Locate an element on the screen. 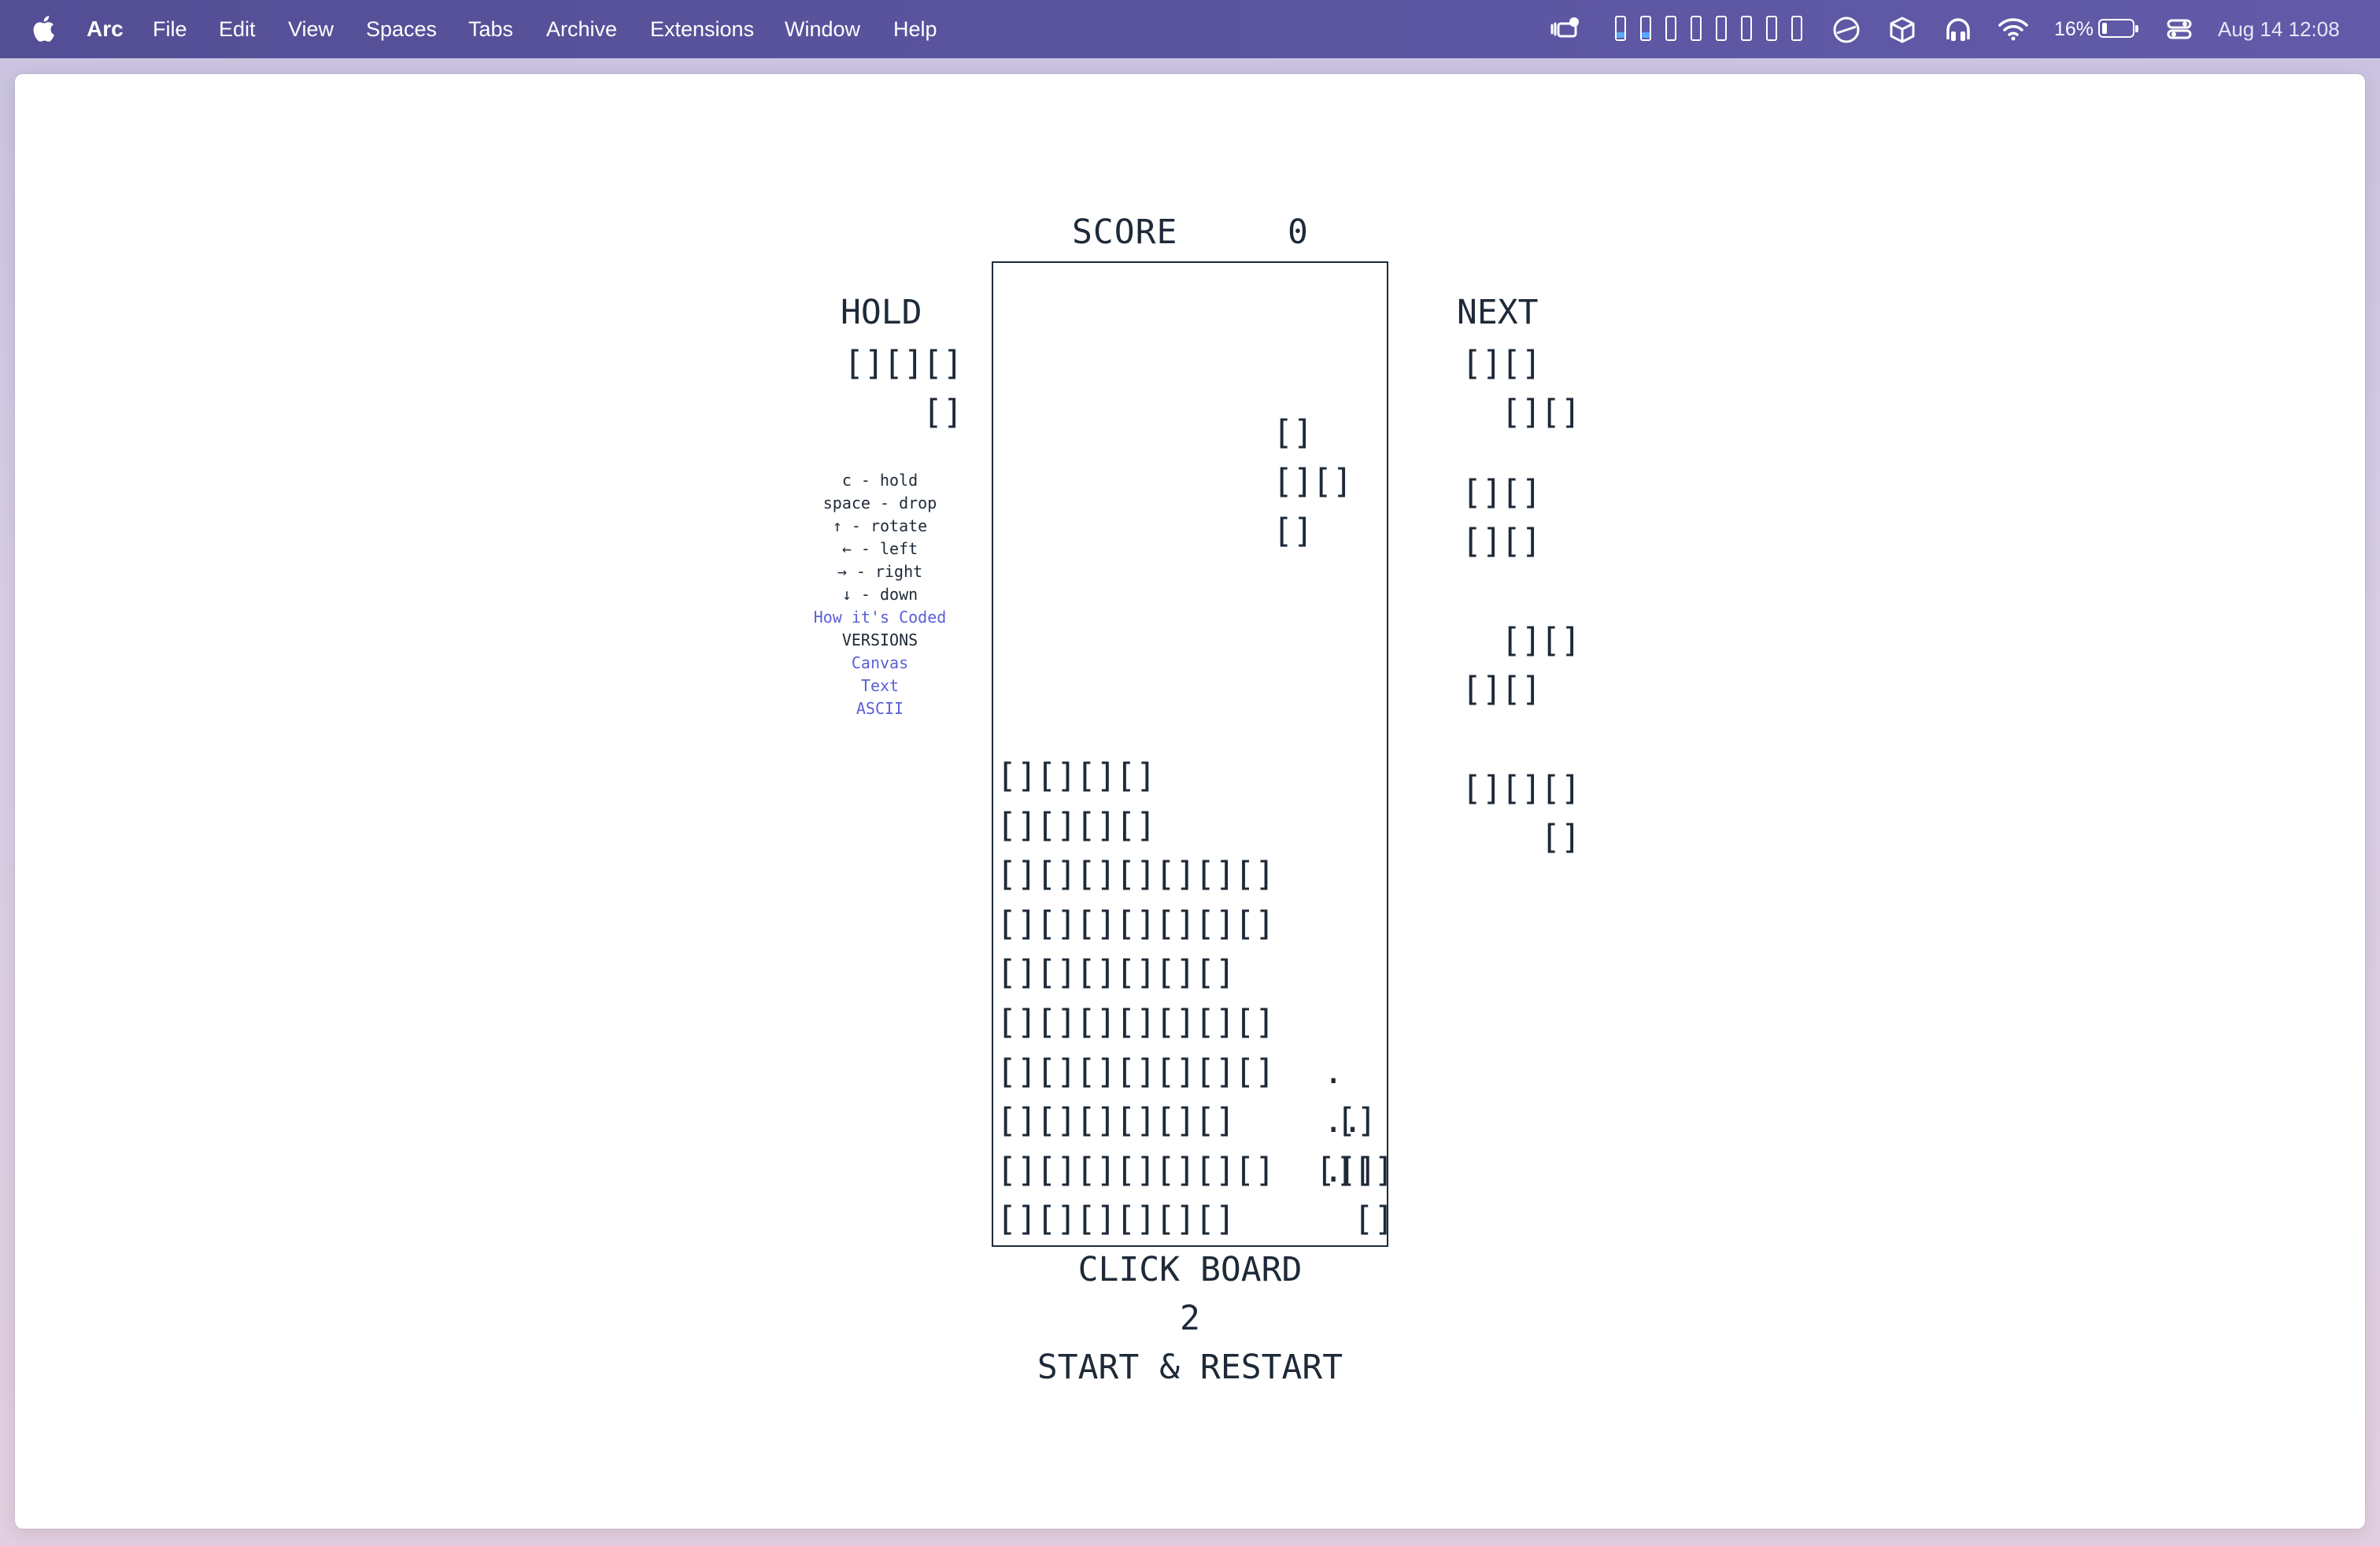  battery-icon is located at coordinates (2118, 28).